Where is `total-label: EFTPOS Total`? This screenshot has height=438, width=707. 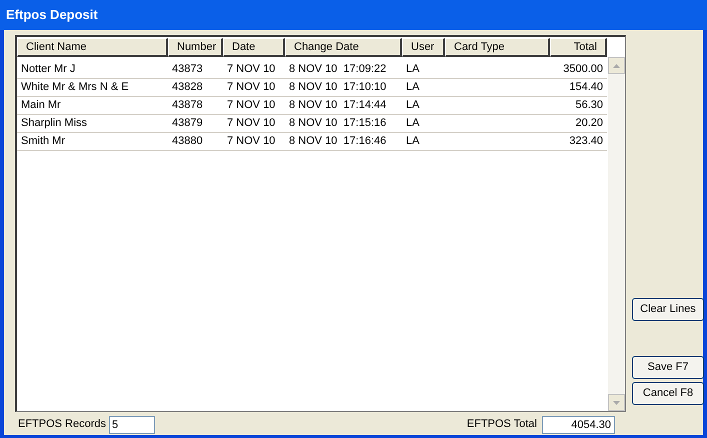 total-label: EFTPOS Total is located at coordinates (501, 424).